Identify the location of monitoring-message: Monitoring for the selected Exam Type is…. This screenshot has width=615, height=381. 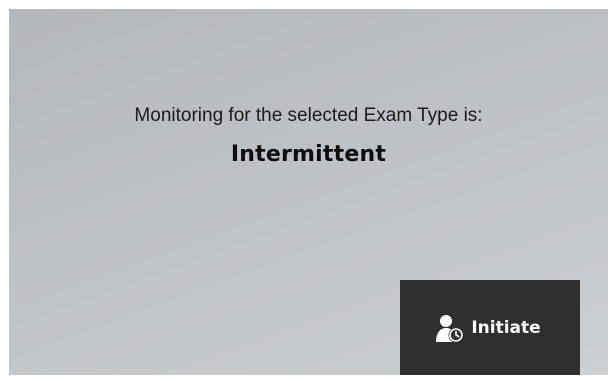
(308, 115).